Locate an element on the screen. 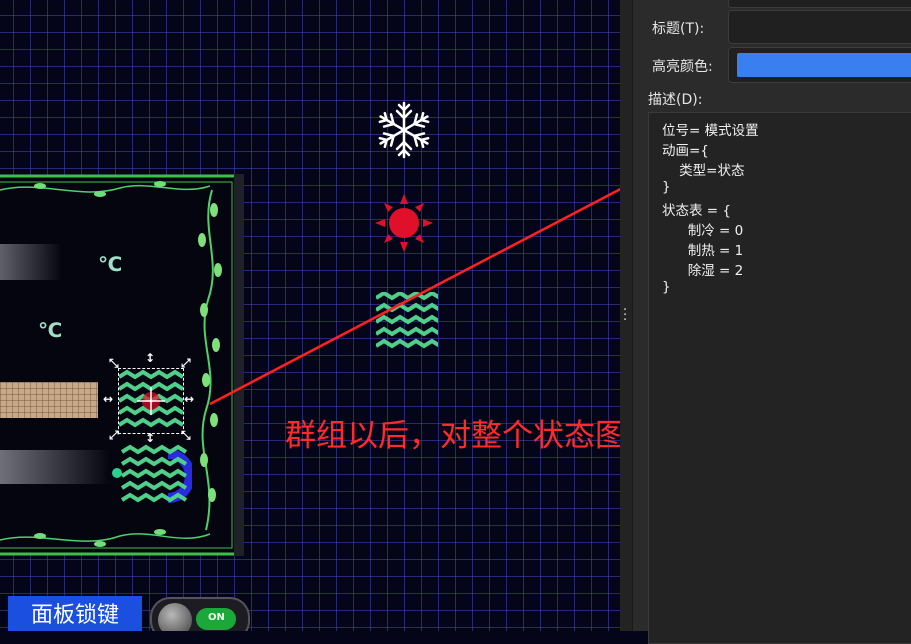 This screenshot has height=644, width=911. selected-state-group is located at coordinates (151, 401).